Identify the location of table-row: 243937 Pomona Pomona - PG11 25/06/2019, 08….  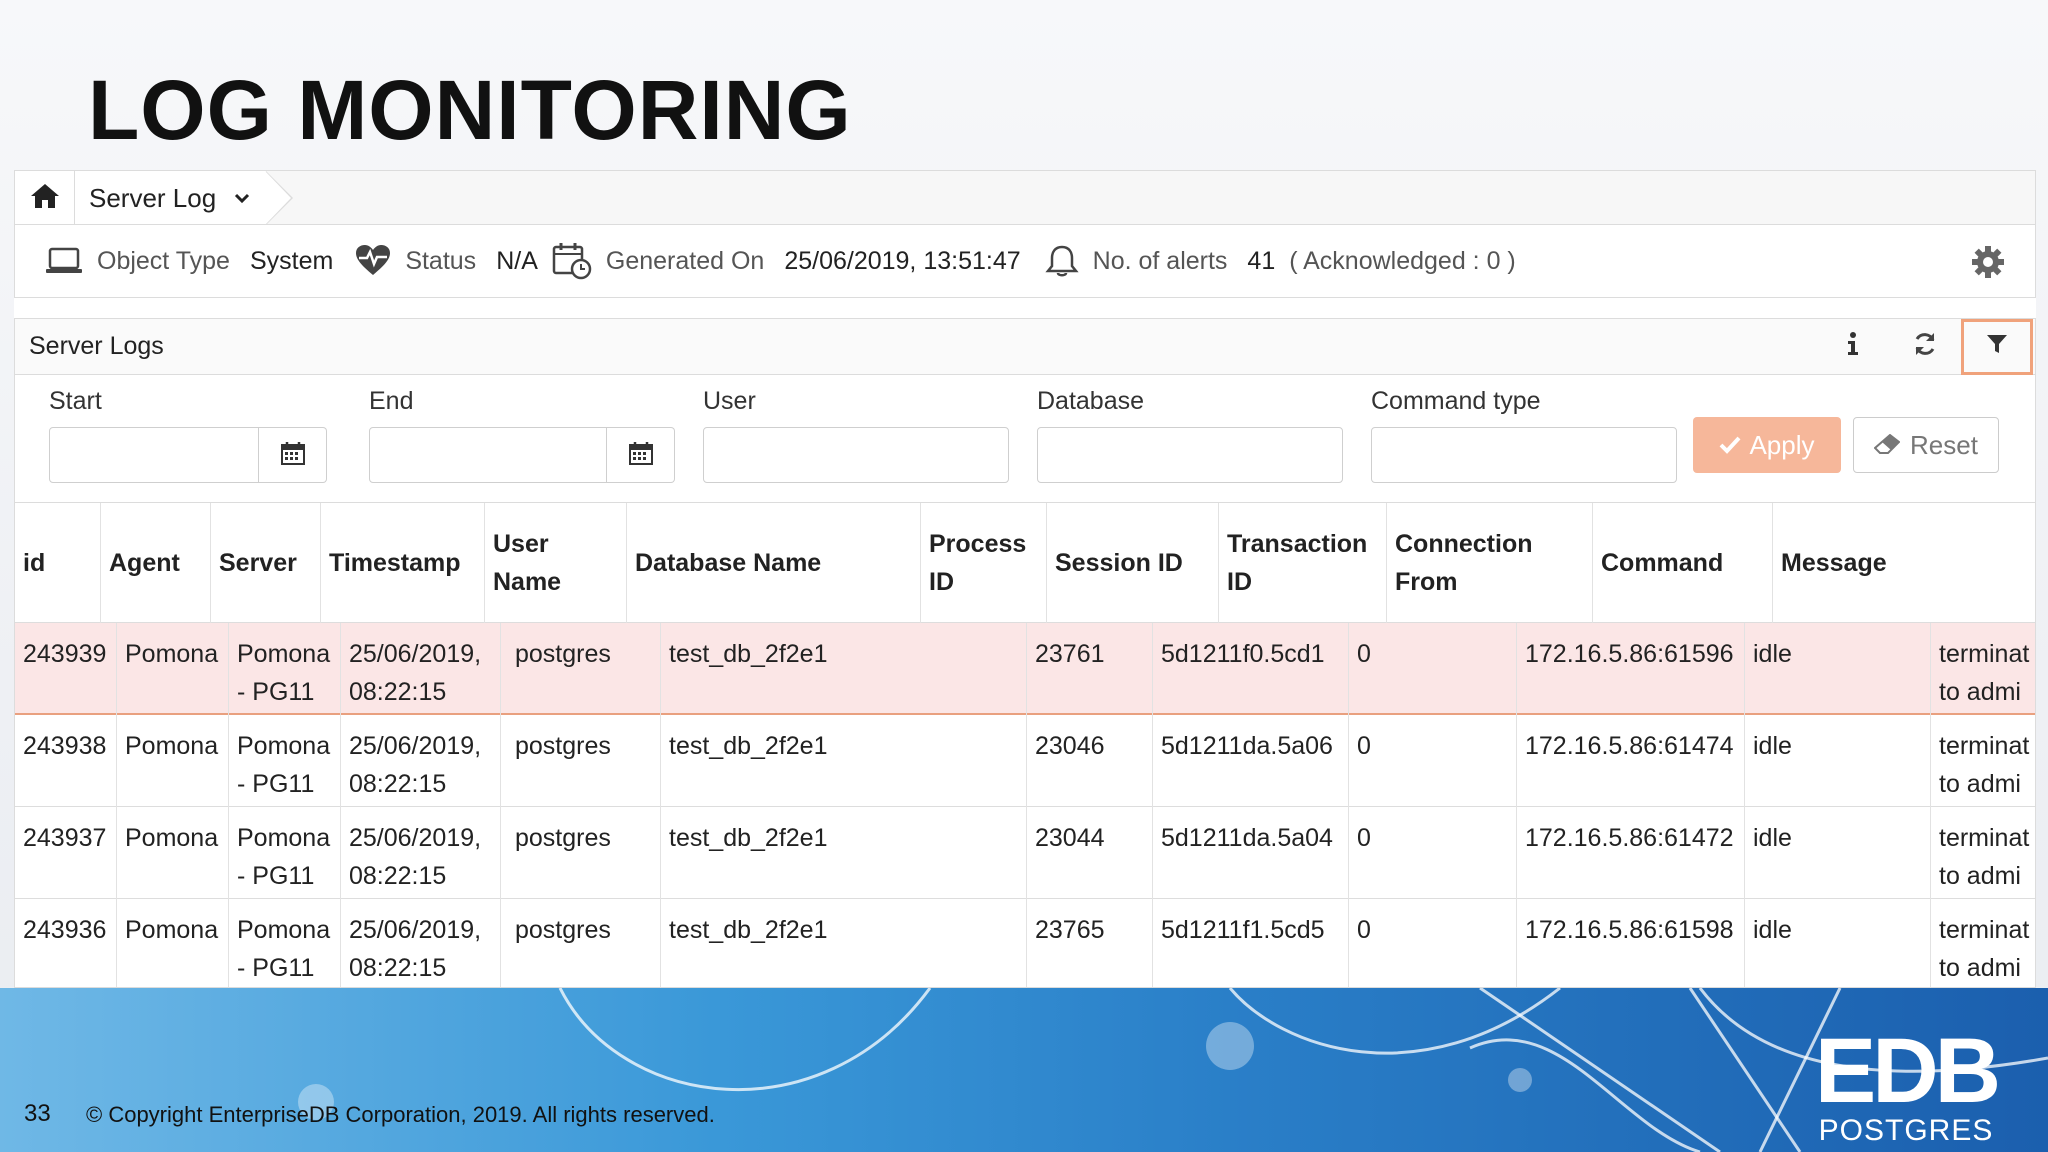
(1025, 853).